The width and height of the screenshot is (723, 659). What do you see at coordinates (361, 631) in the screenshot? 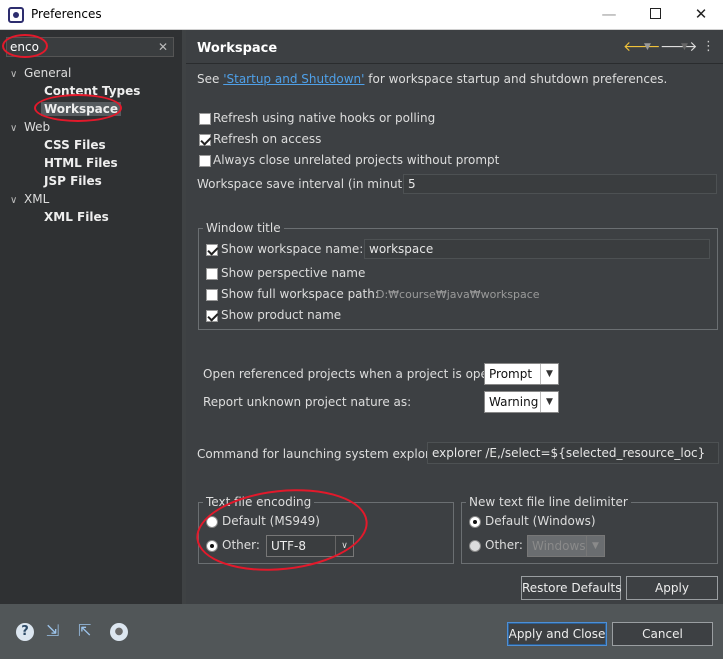
I see `dialog-footer: ? ⇲ ⇱ ● Apply and Close Cancel` at bounding box center [361, 631].